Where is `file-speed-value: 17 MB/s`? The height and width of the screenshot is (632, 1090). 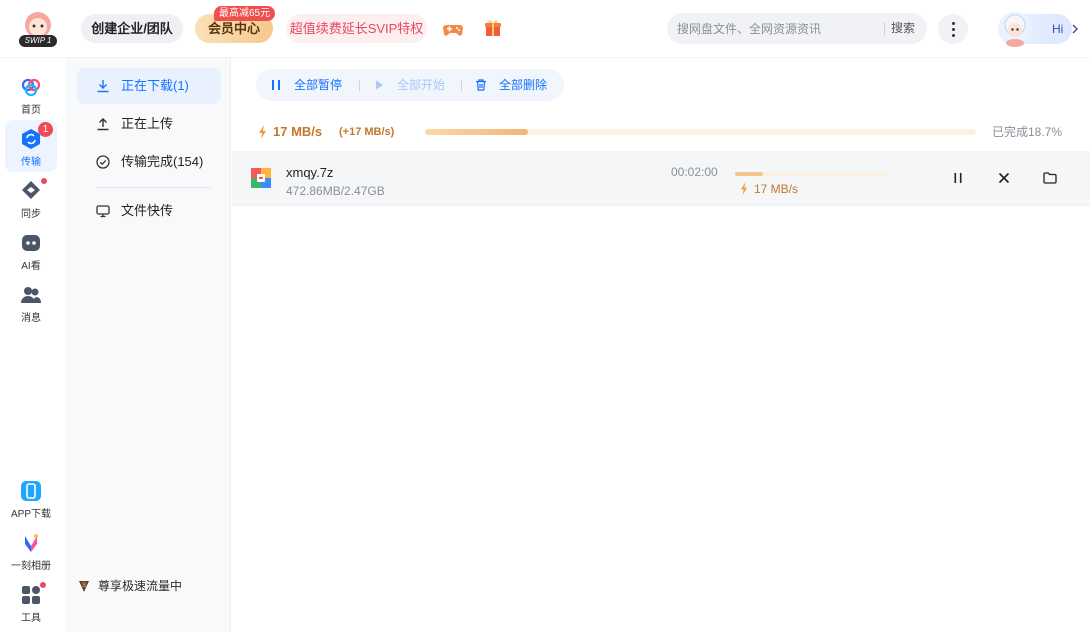
file-speed-value: 17 MB/s is located at coordinates (776, 189).